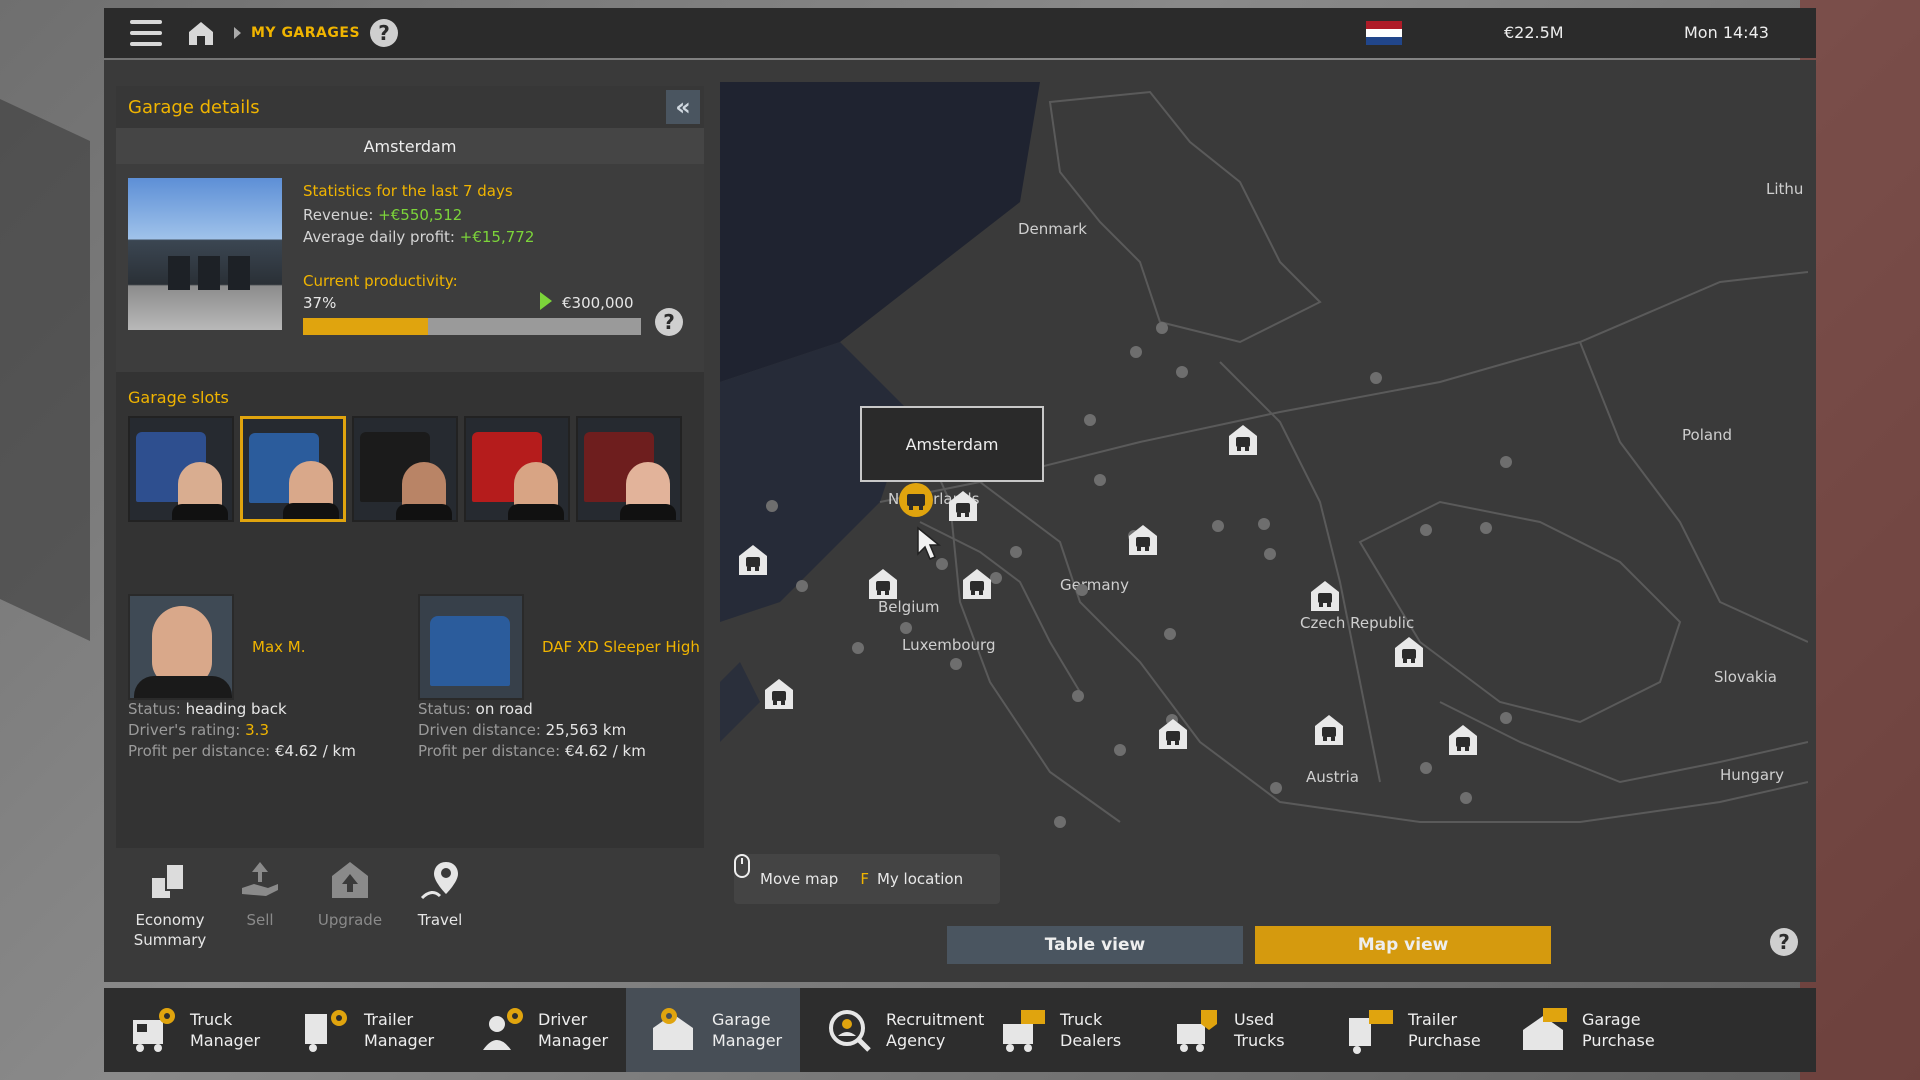 This screenshot has height=1080, width=1920. What do you see at coordinates (497, 237) in the screenshot?
I see `avg-profit-value: +€15,772` at bounding box center [497, 237].